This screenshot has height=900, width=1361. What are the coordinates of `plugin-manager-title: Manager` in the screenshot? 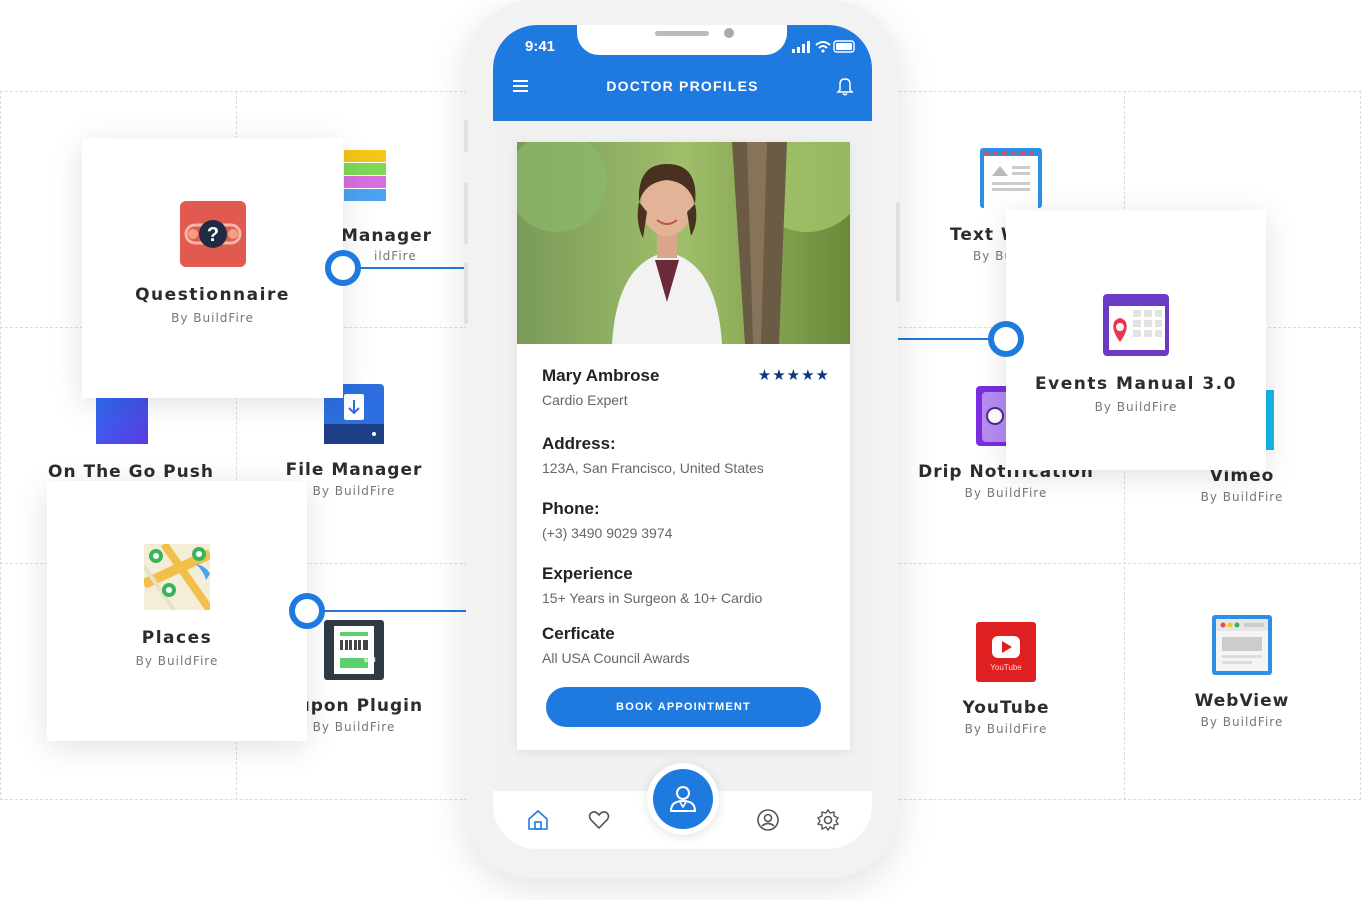 It's located at (387, 236).